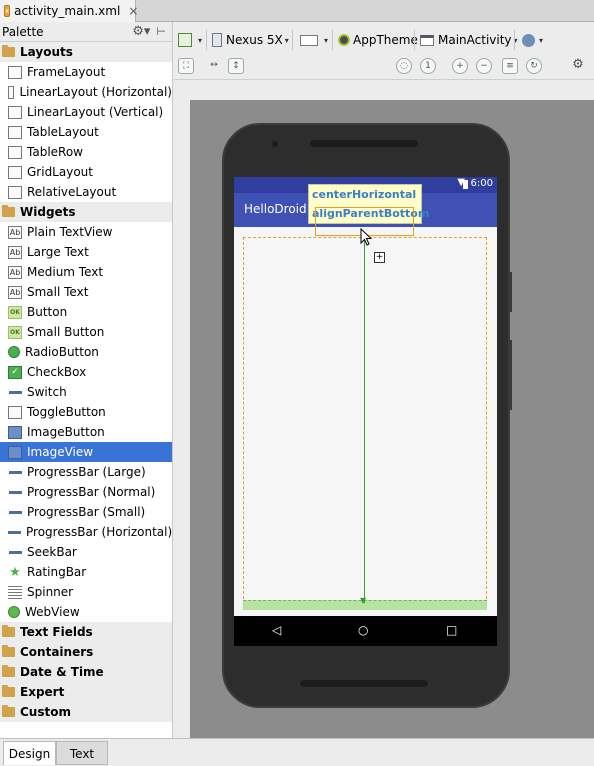 This screenshot has width=594, height=766. What do you see at coordinates (15, 112) in the screenshot?
I see `linear-vertical-icon` at bounding box center [15, 112].